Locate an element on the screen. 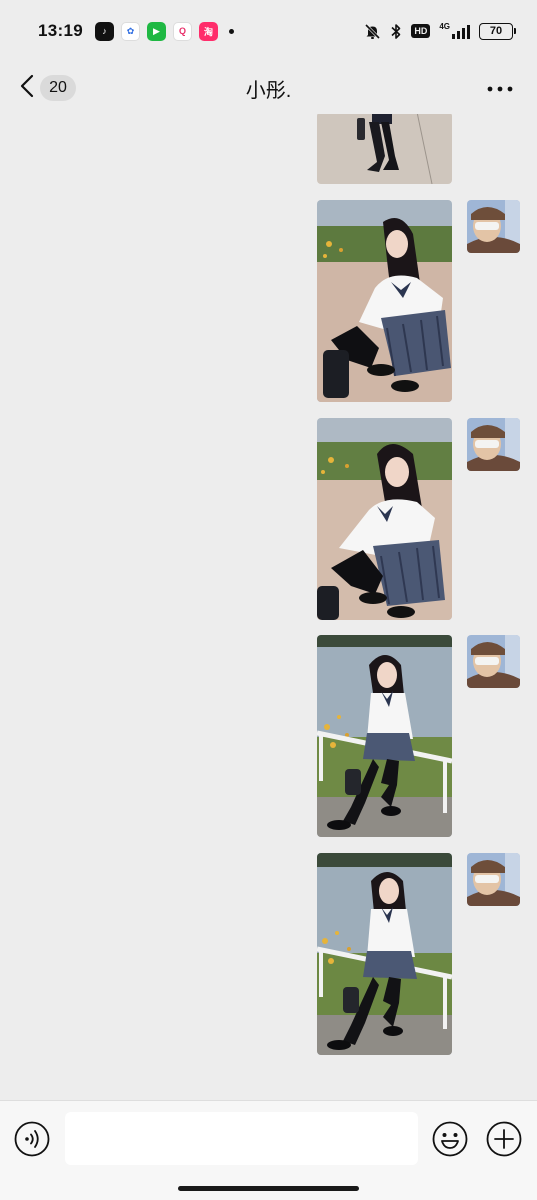  douyin-app-icon: ♪ is located at coordinates (104, 31).